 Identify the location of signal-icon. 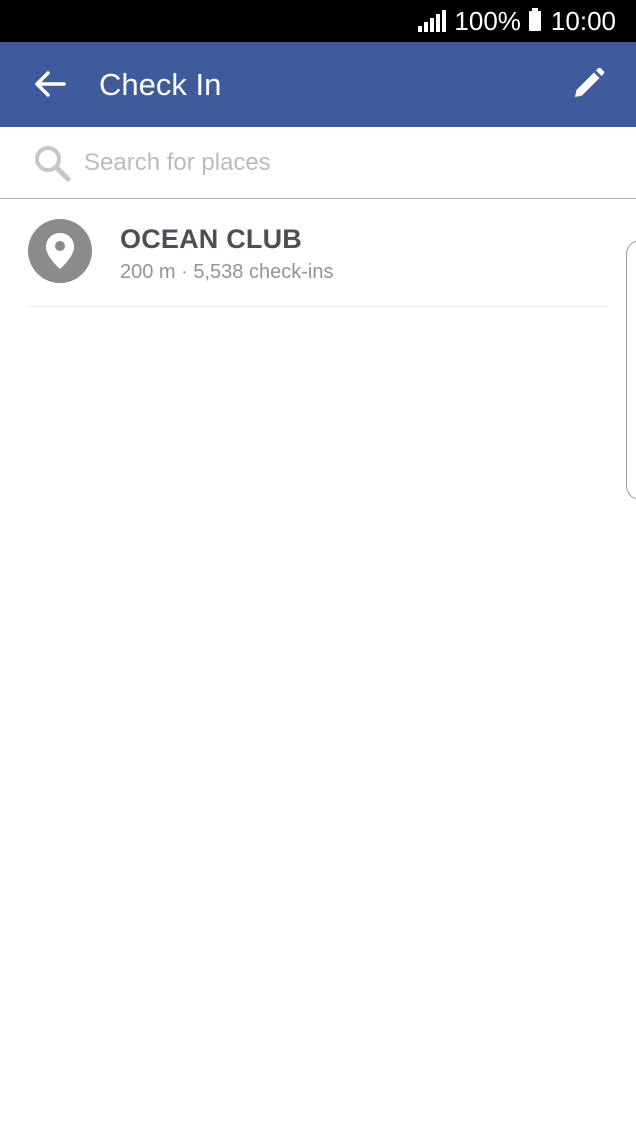
(431, 21).